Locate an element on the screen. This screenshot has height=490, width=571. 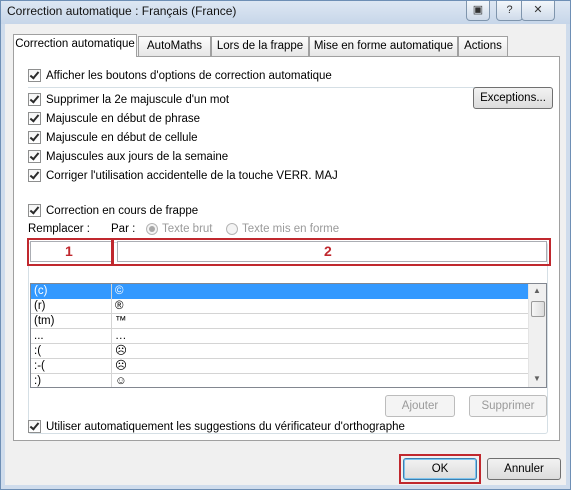
two-initial-caps-checkbox: Supprimer la 2e majuscule d'un mot is located at coordinates (128, 99).